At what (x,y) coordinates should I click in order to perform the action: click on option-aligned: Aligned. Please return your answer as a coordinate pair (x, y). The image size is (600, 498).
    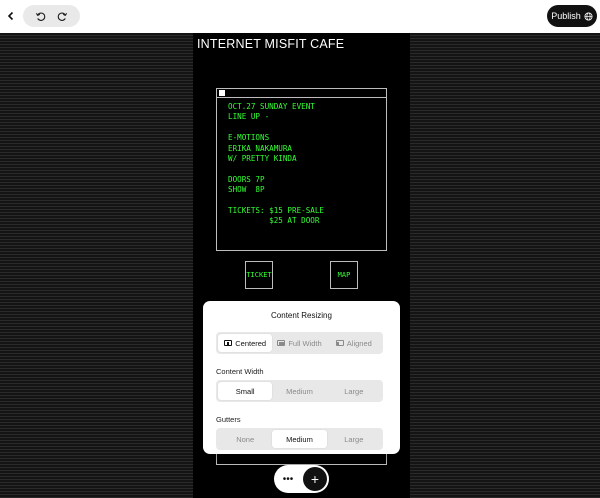
    Looking at the image, I should click on (354, 343).